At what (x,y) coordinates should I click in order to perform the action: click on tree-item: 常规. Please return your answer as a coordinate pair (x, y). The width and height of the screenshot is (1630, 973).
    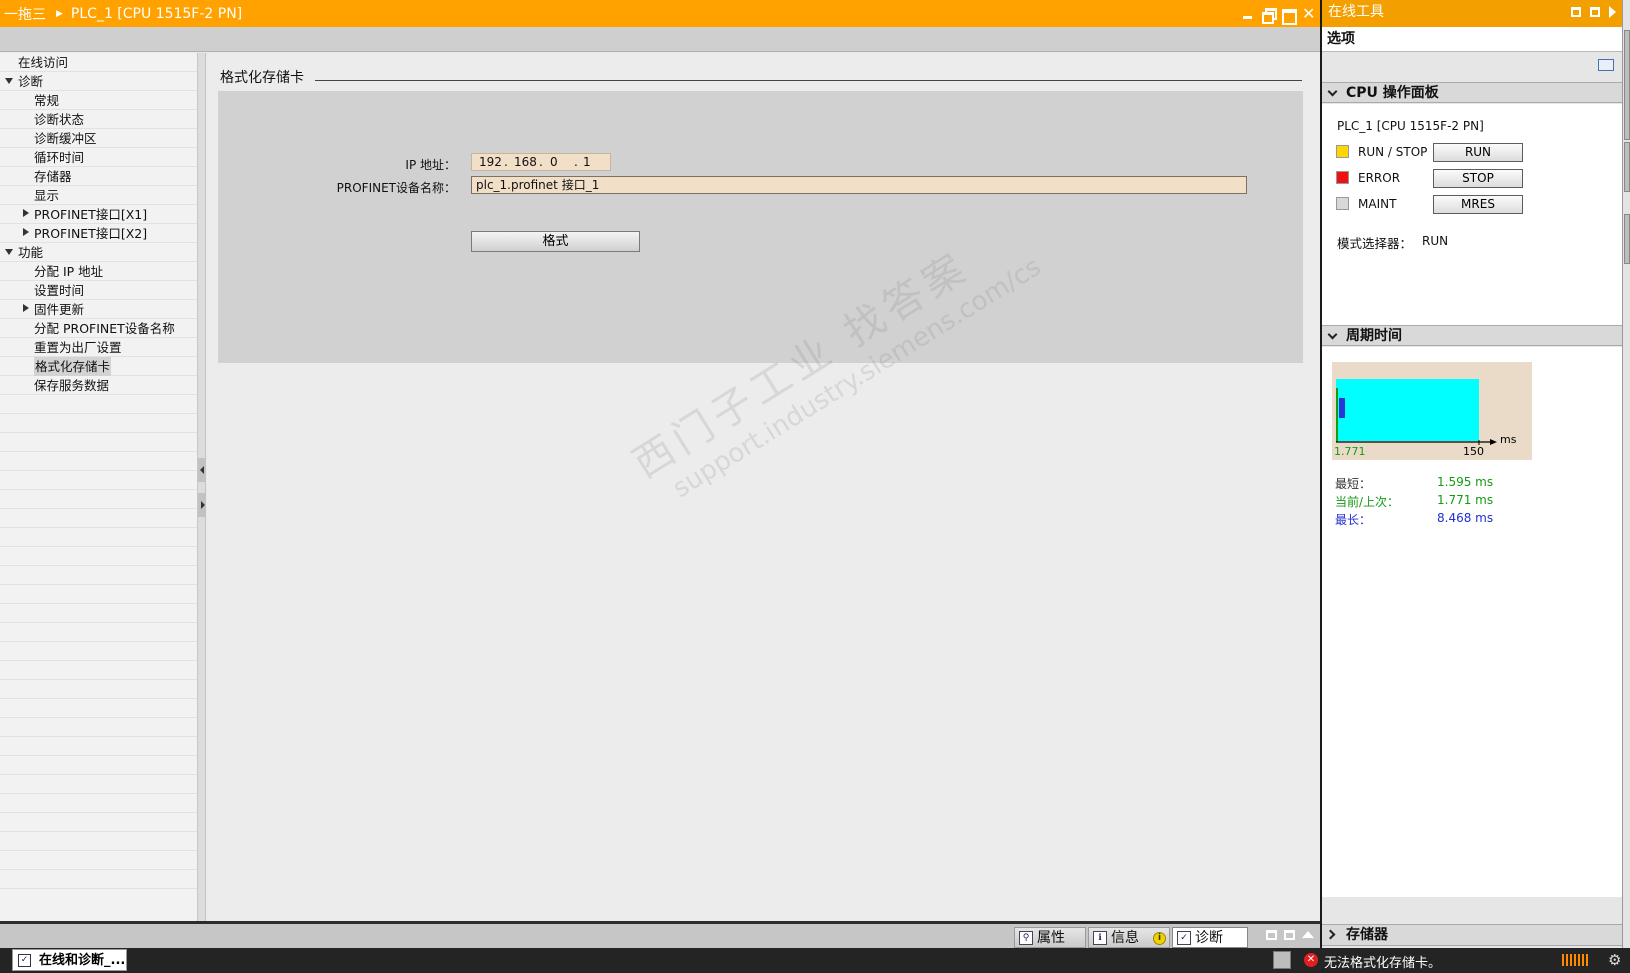
    Looking at the image, I should click on (98, 100).